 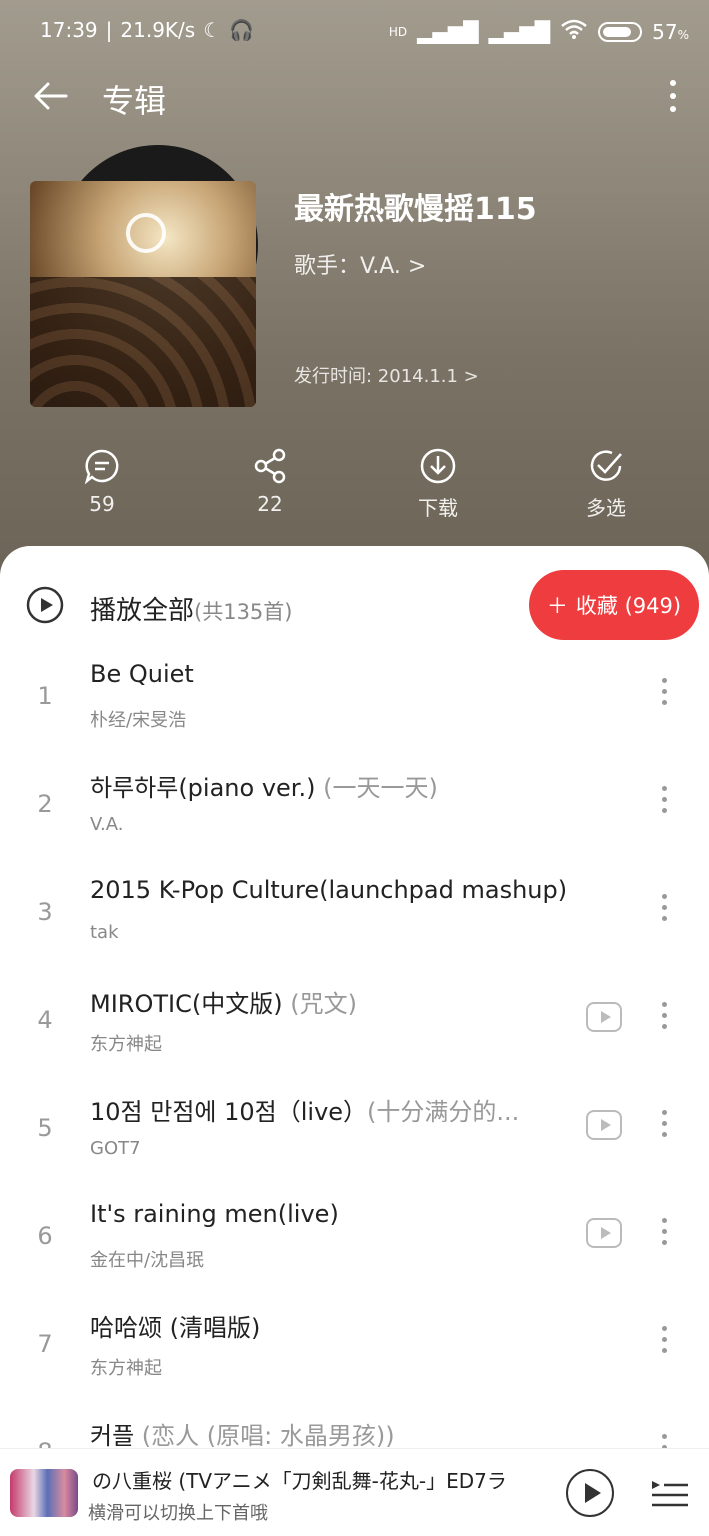 I want to click on share-count: 22, so click(x=270, y=504).